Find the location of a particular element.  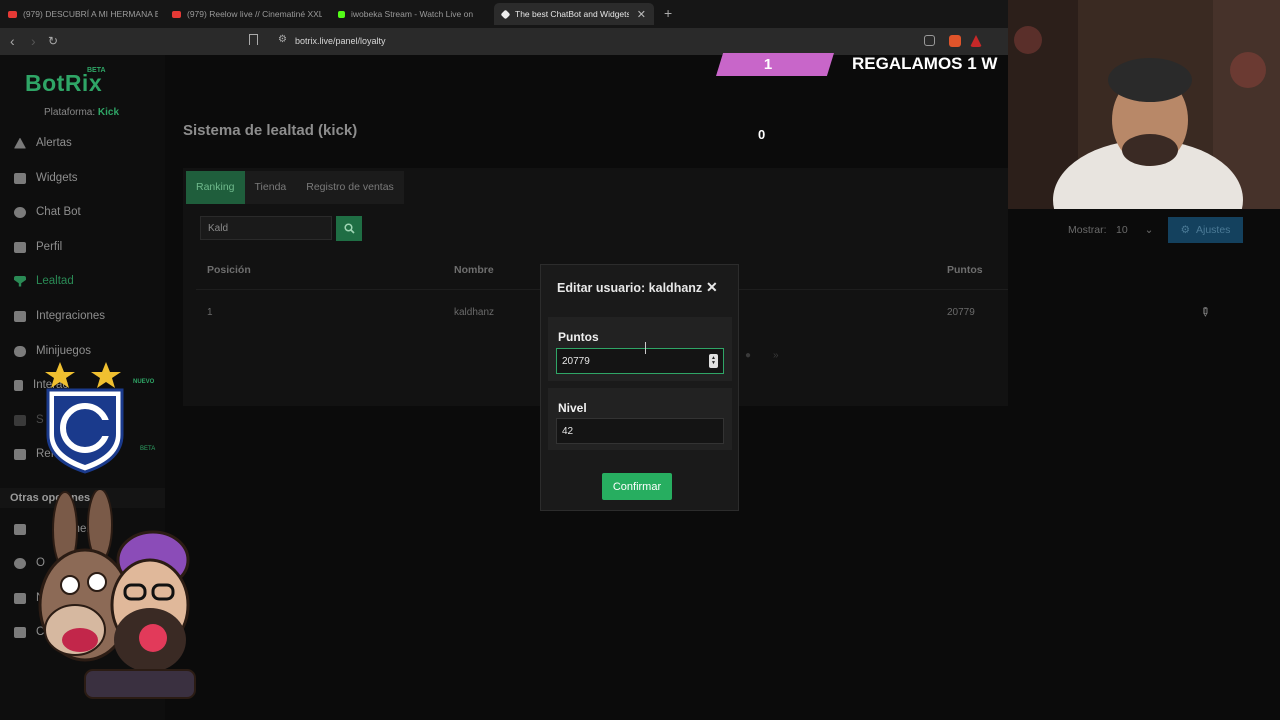

tab-tienda: Tienda is located at coordinates (271, 187).